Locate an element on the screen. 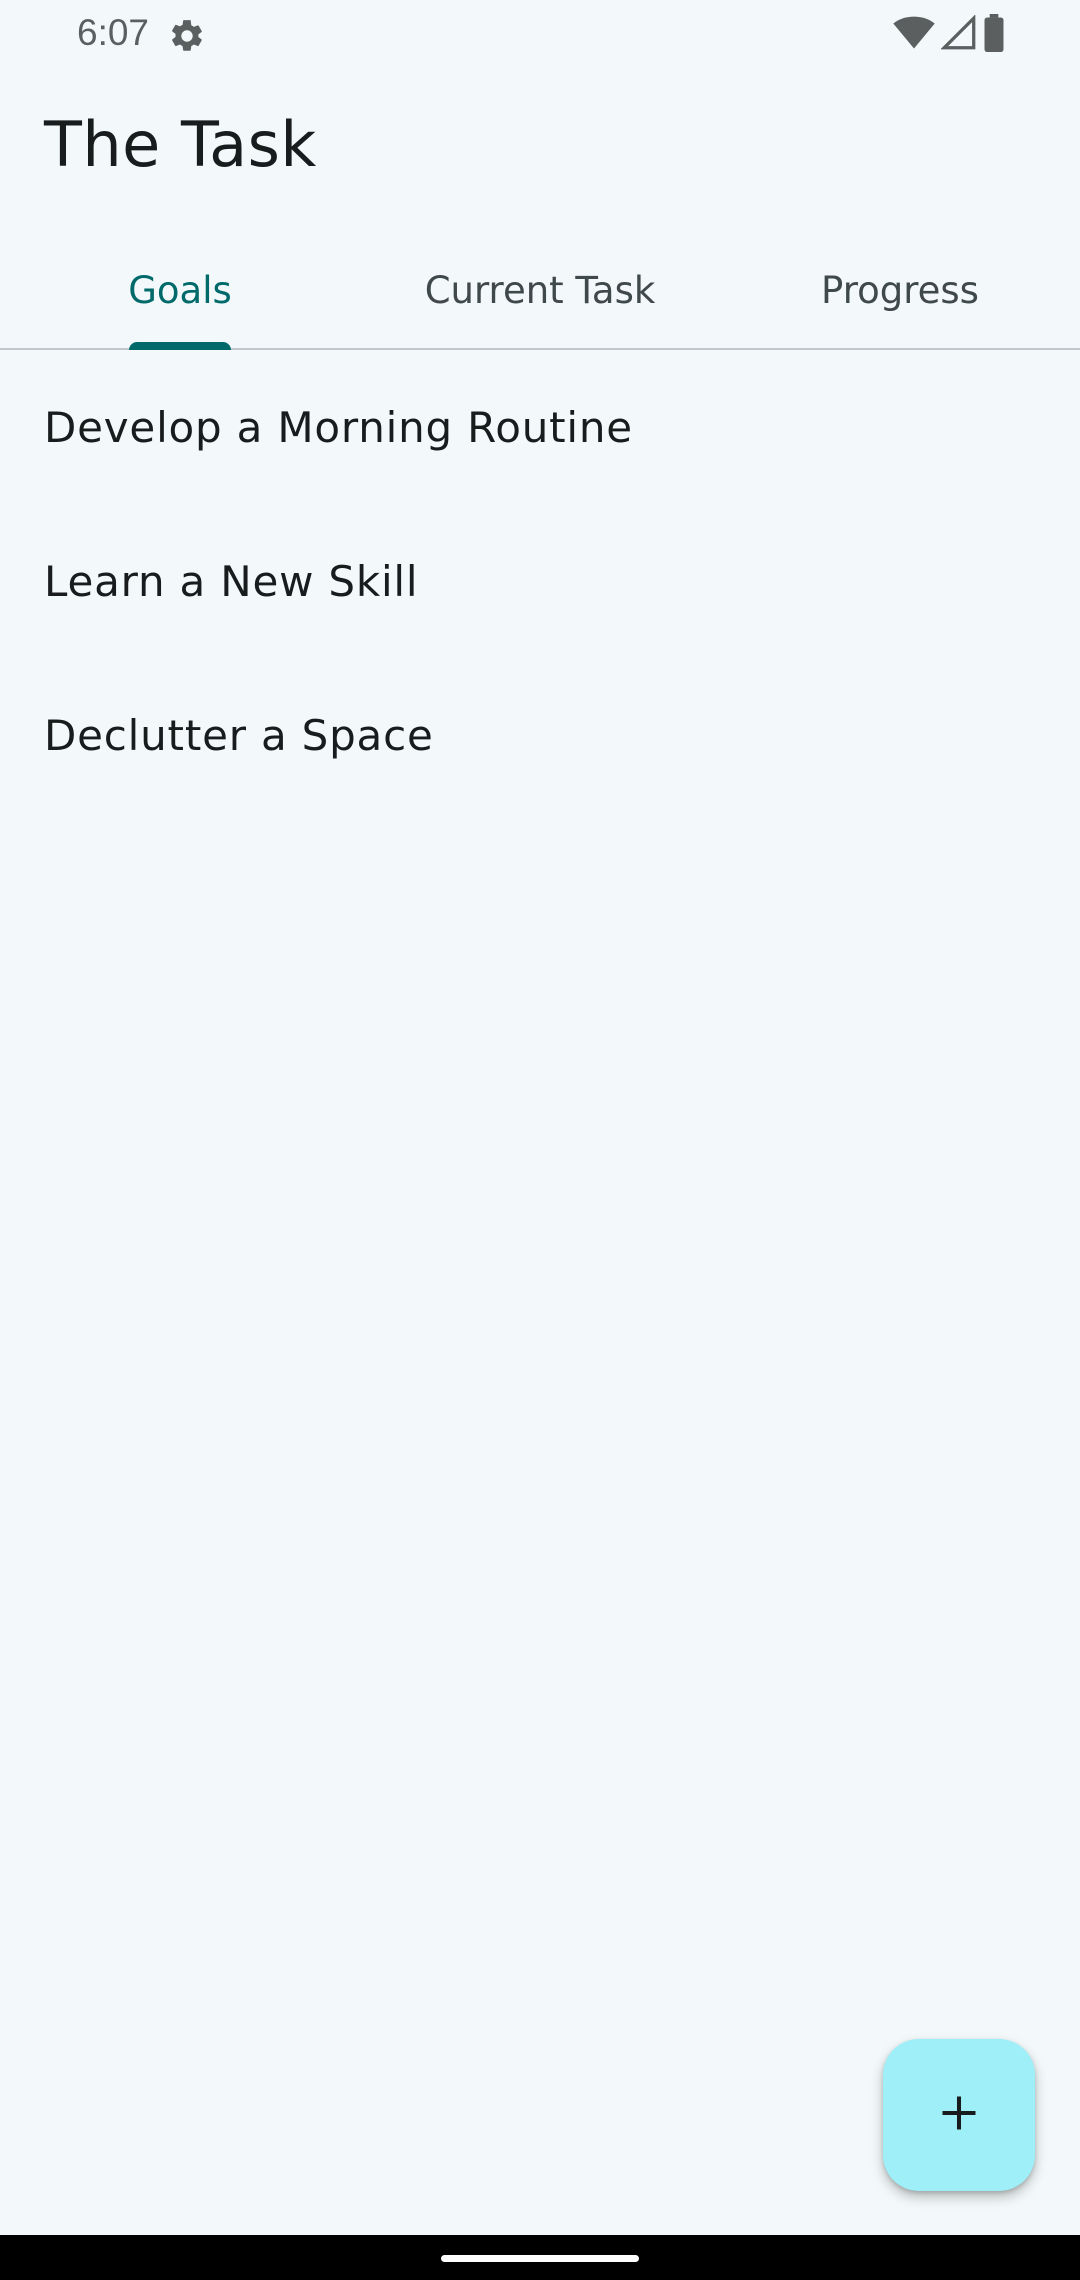 The height and width of the screenshot is (2280, 1080). add-goal-button is located at coordinates (959, 2115).